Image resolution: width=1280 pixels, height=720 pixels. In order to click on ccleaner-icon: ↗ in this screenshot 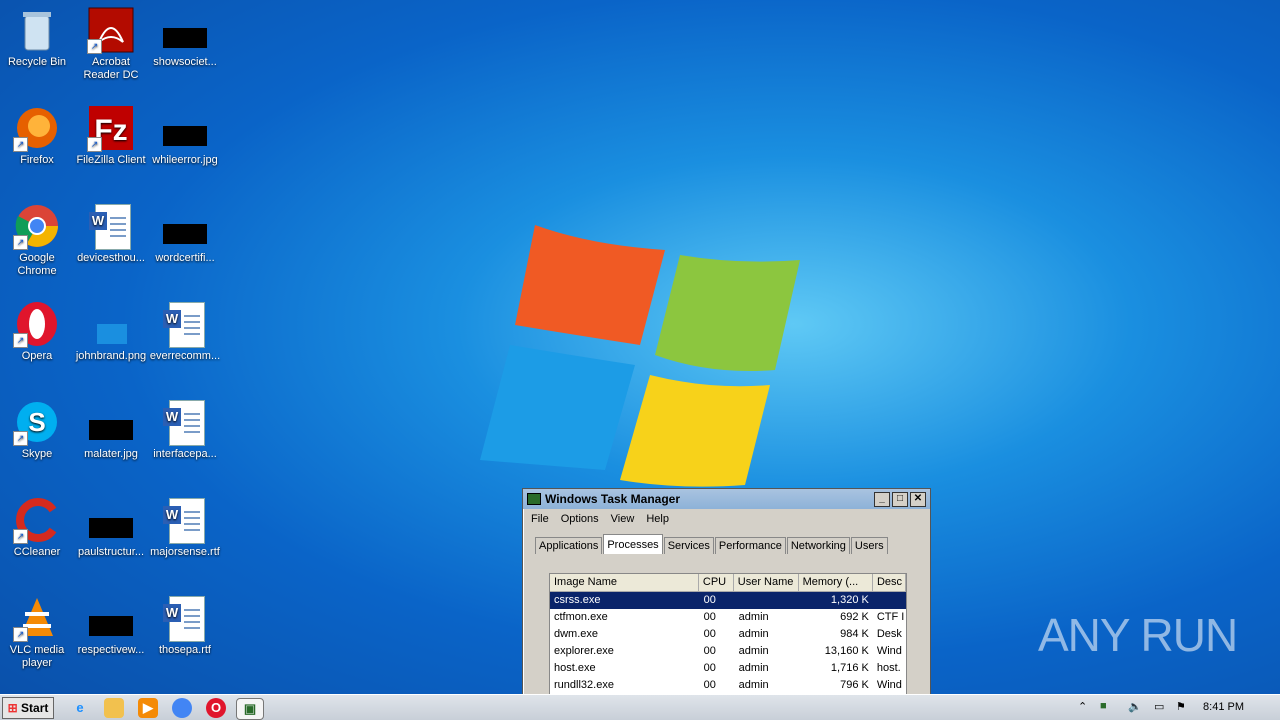, I will do `click(37, 520)`.